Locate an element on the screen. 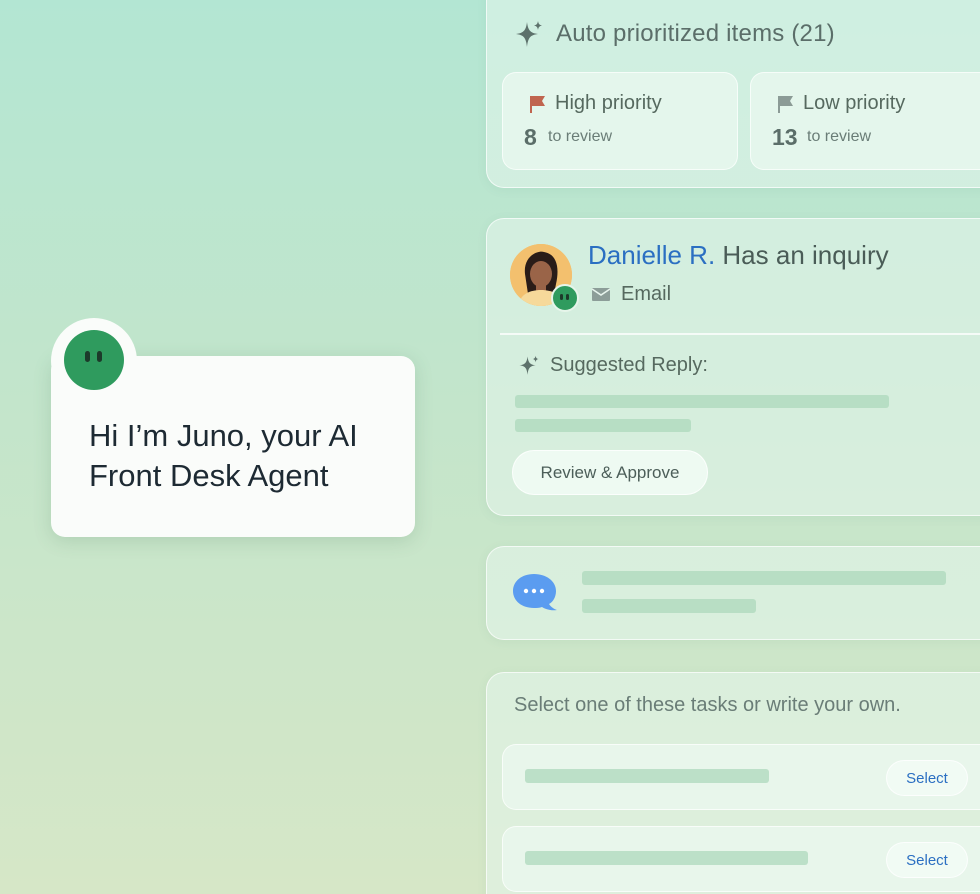 This screenshot has width=980, height=894. review-approve-label: Review & Approve is located at coordinates (610, 472).